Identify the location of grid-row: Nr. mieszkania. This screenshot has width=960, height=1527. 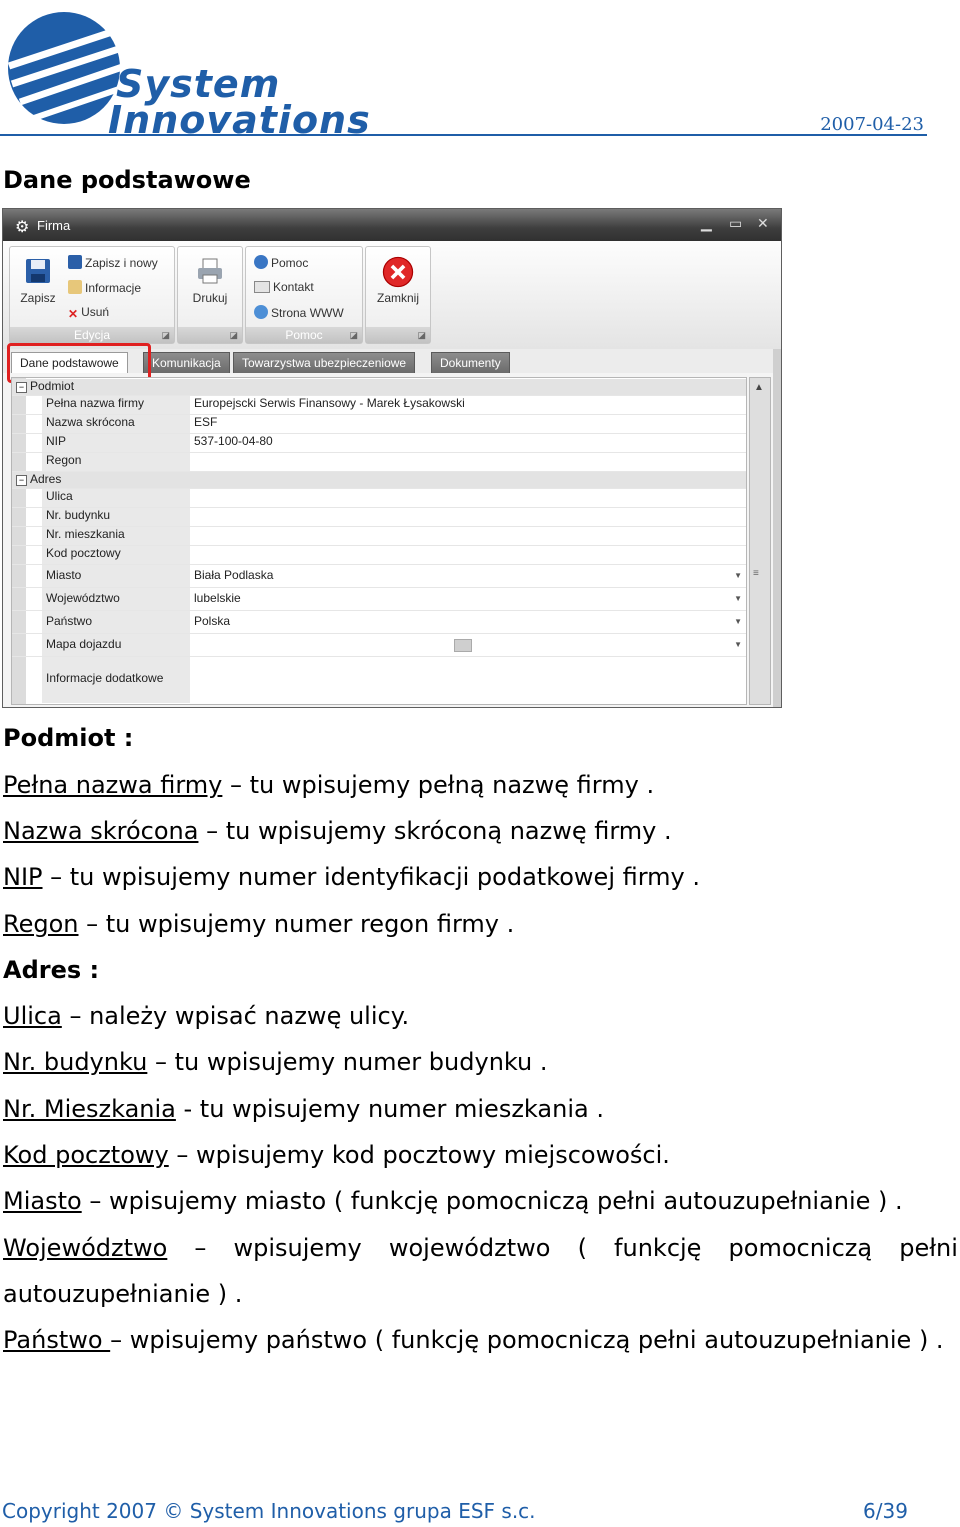
(379, 536).